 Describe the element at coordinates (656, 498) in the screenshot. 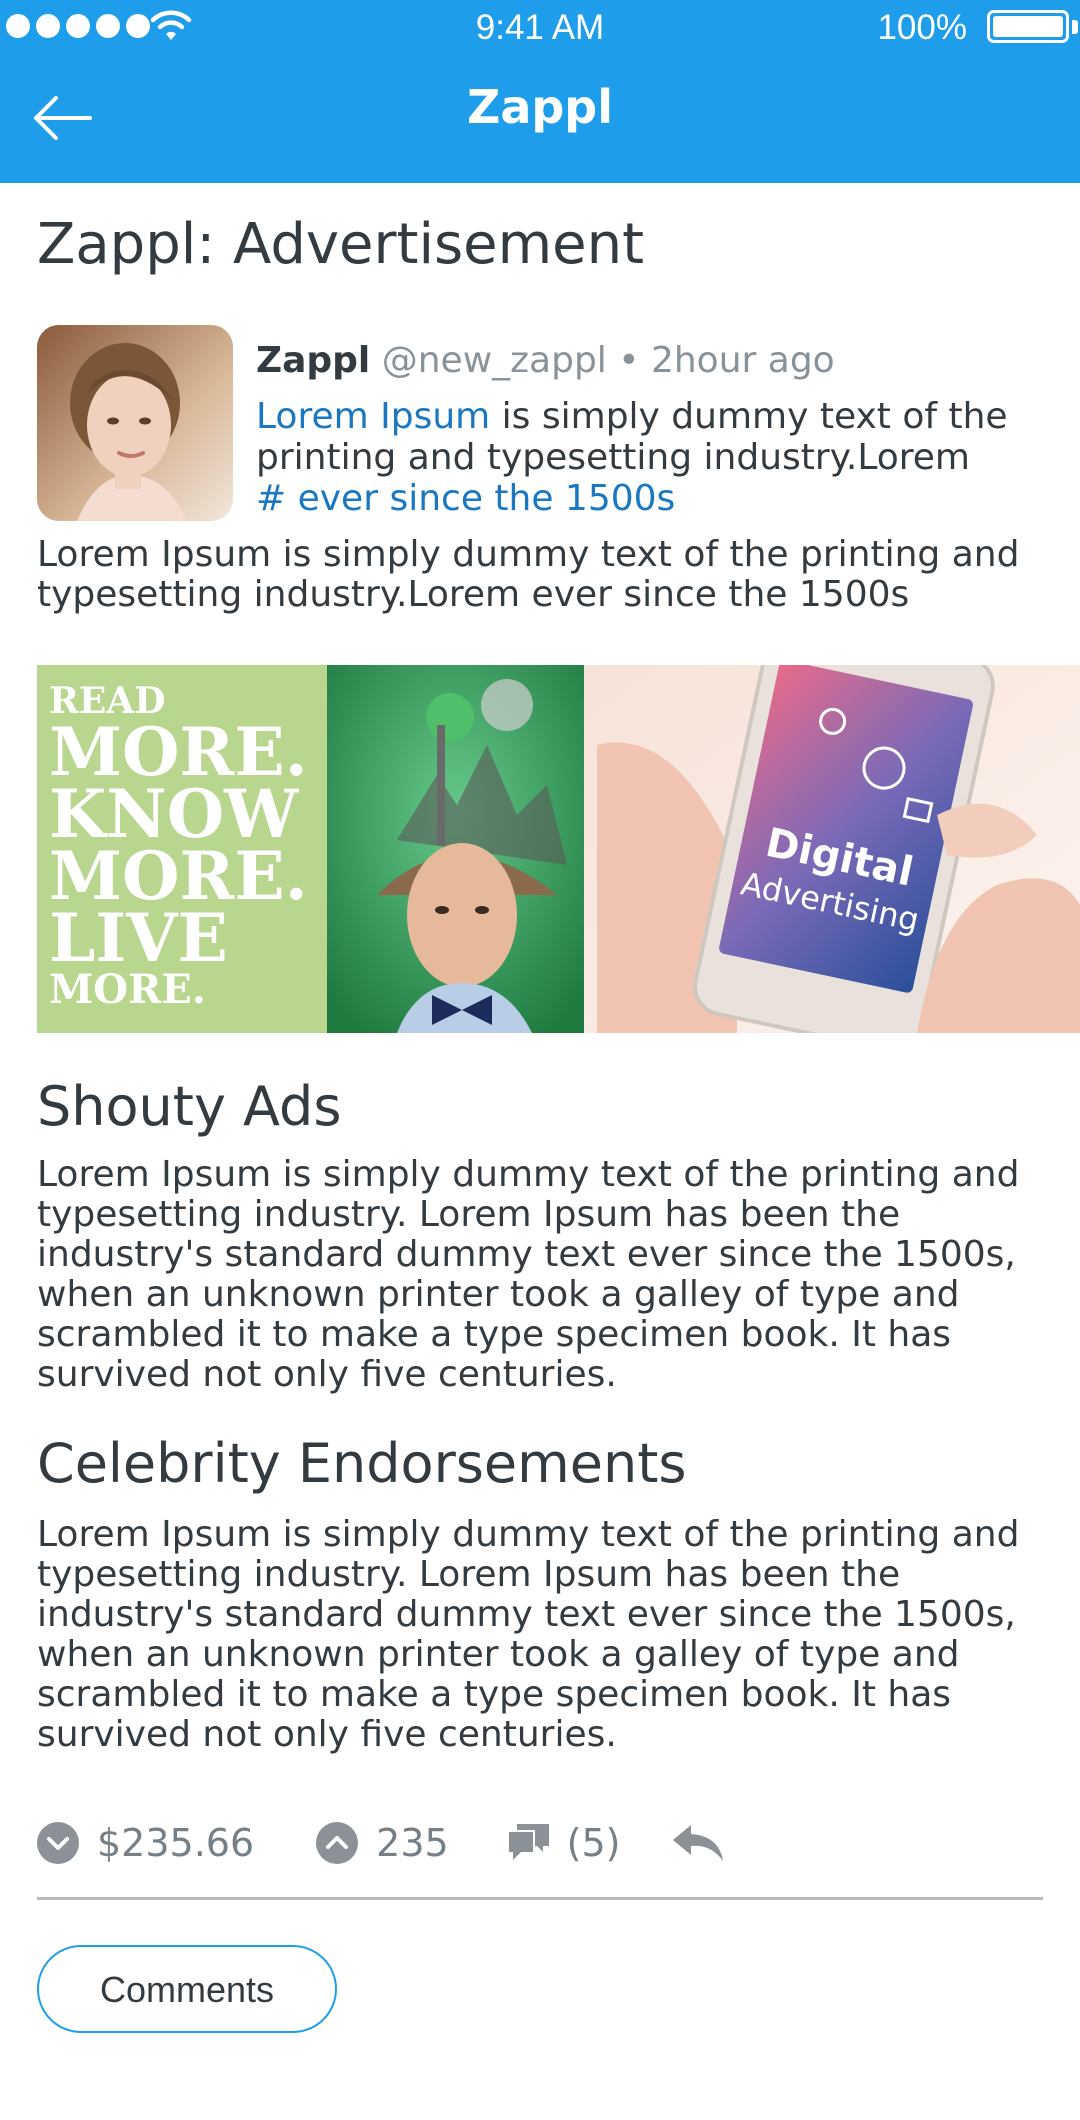

I see `post-hashtag: # ever since the 1500s` at that location.